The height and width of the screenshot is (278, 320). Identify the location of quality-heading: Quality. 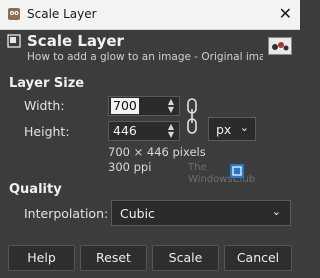
(35, 189).